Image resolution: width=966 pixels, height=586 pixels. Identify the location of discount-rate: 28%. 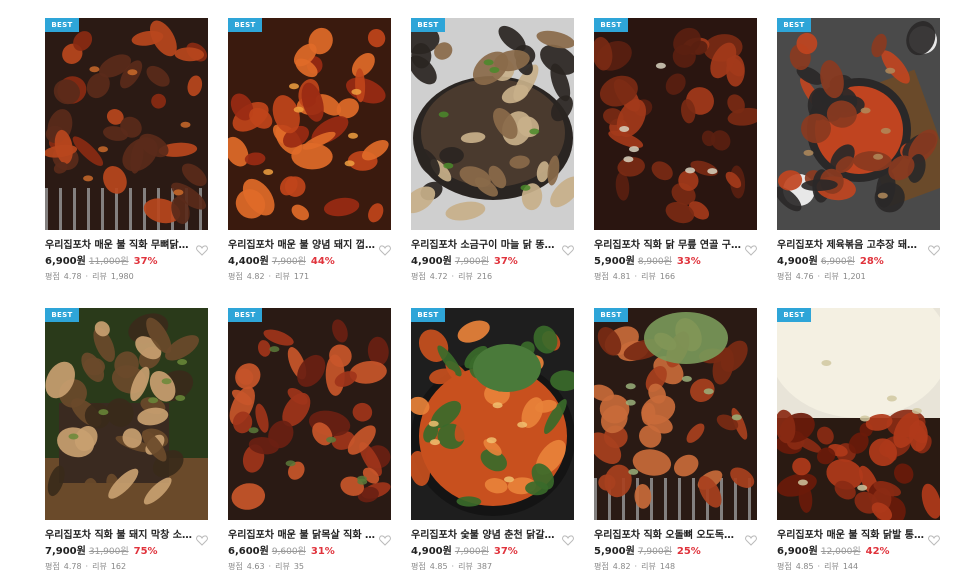
(871, 261).